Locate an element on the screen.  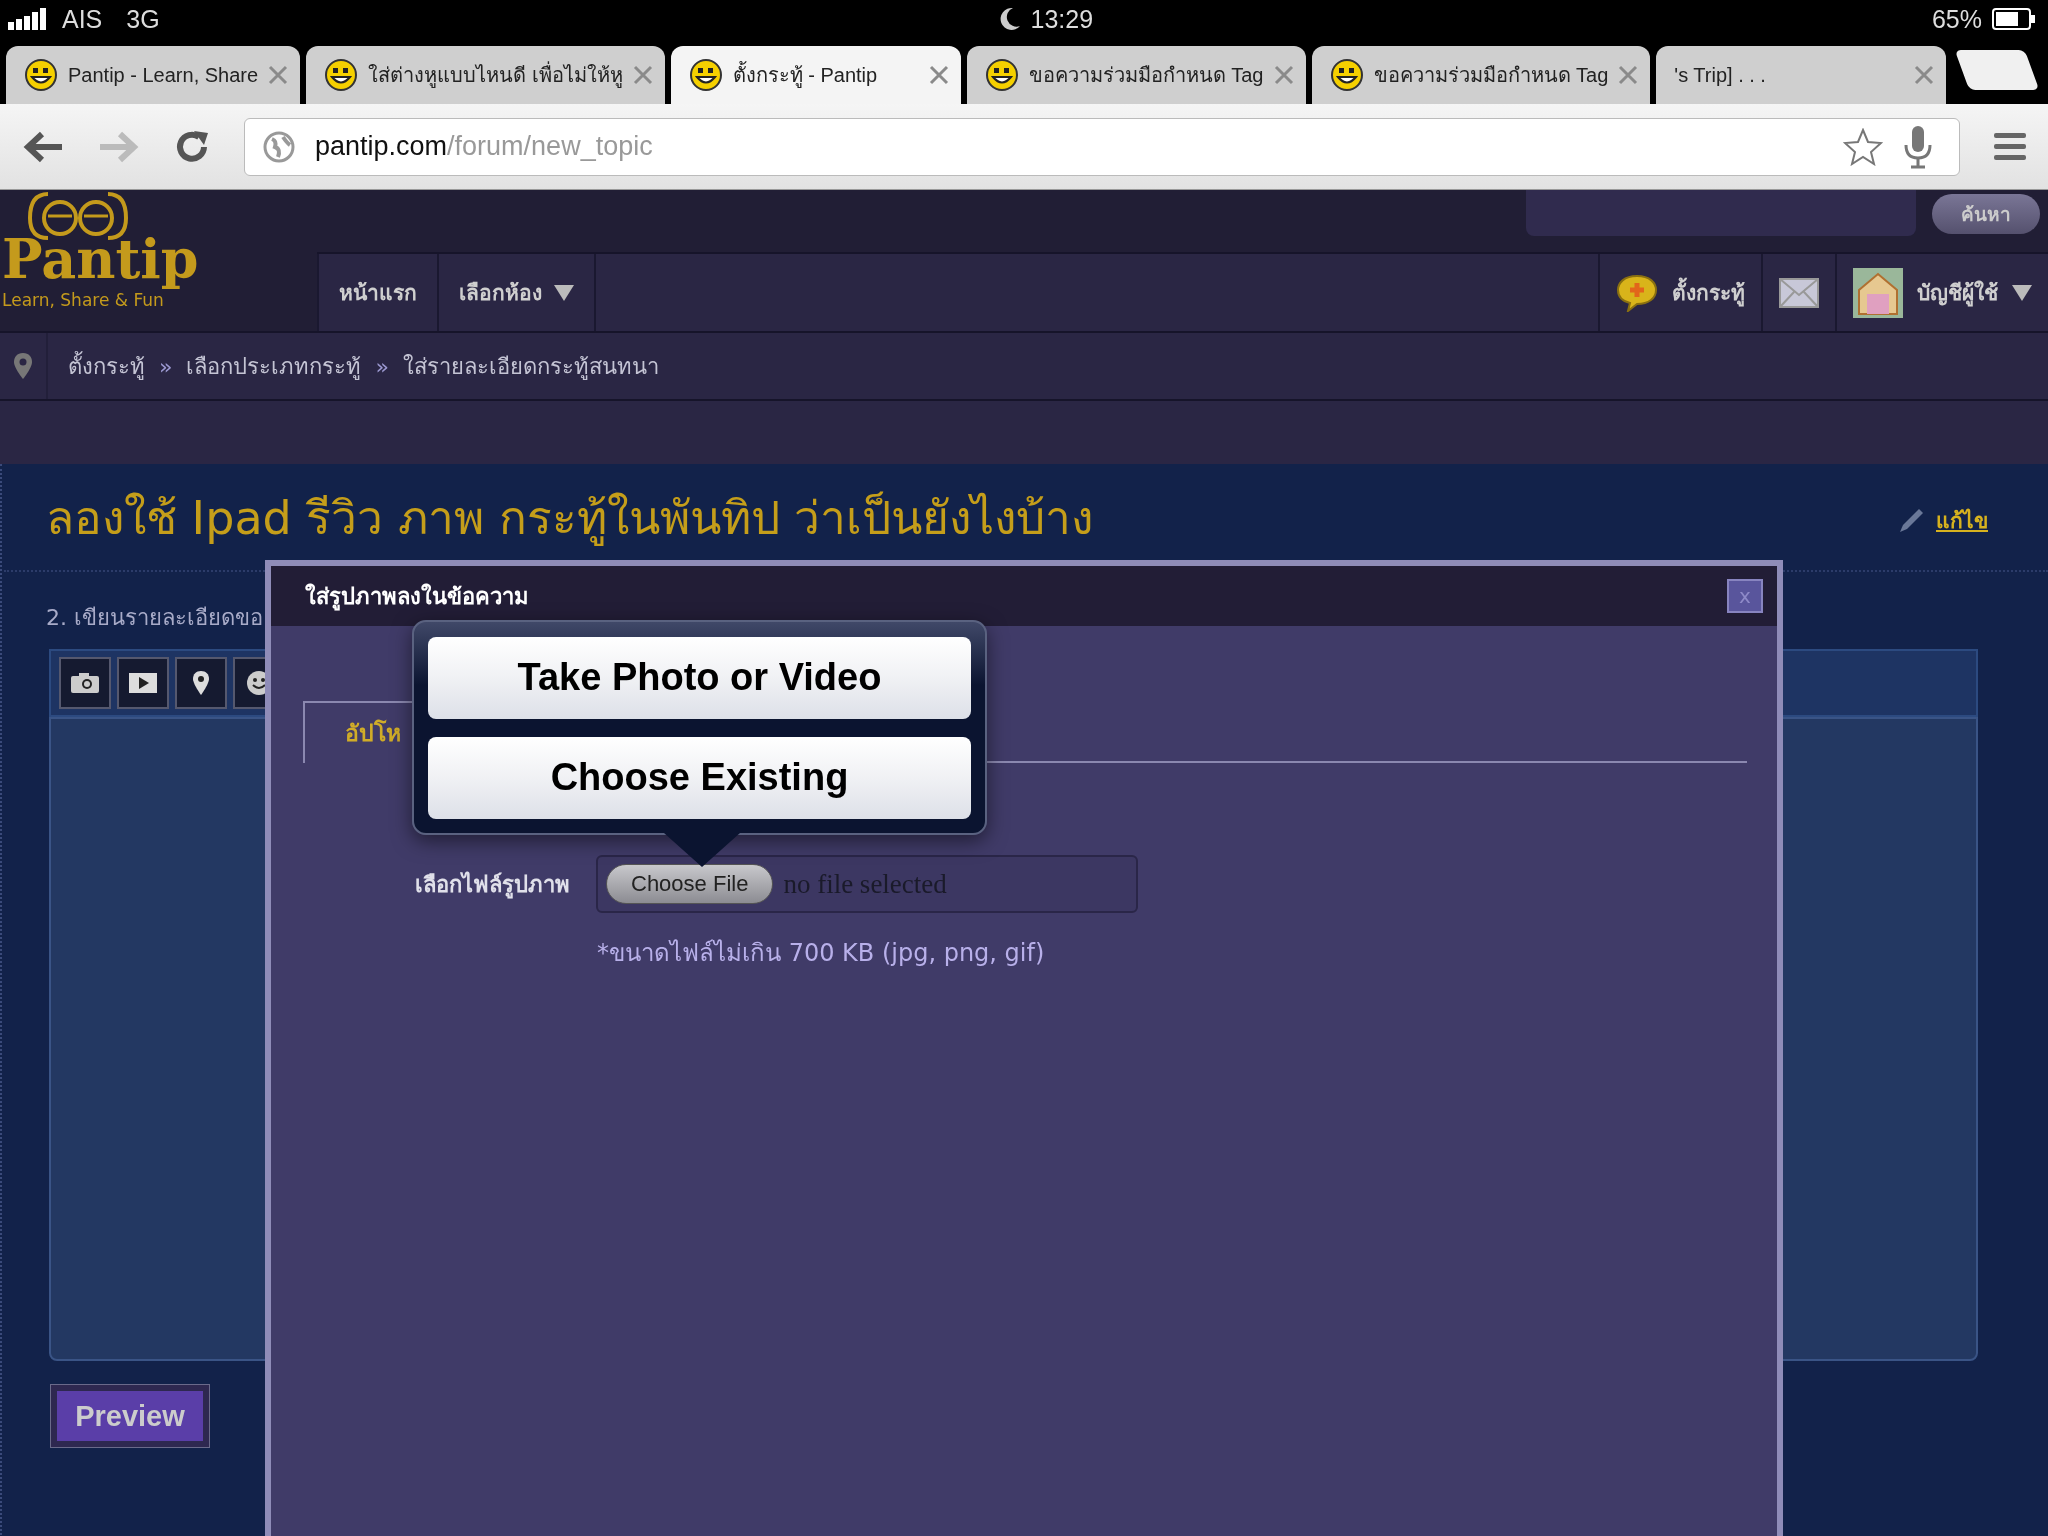
camera-button is located at coordinates (85, 683).